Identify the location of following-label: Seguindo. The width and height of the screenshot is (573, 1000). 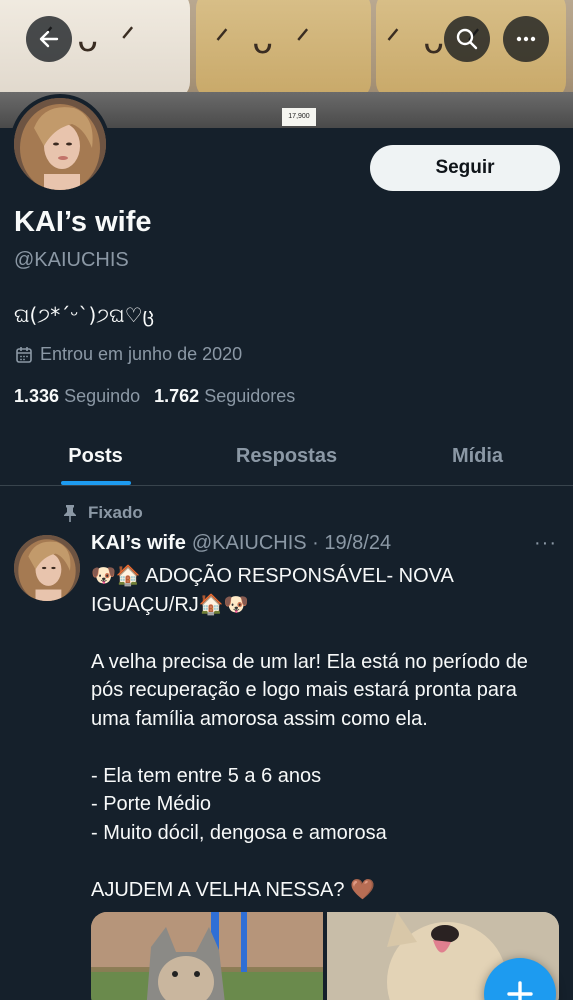
(102, 396).